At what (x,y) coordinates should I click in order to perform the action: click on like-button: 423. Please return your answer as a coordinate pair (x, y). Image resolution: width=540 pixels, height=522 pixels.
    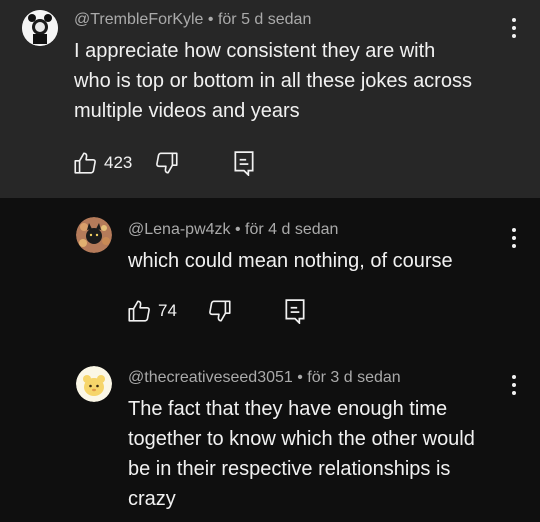
    Looking at the image, I should click on (102, 163).